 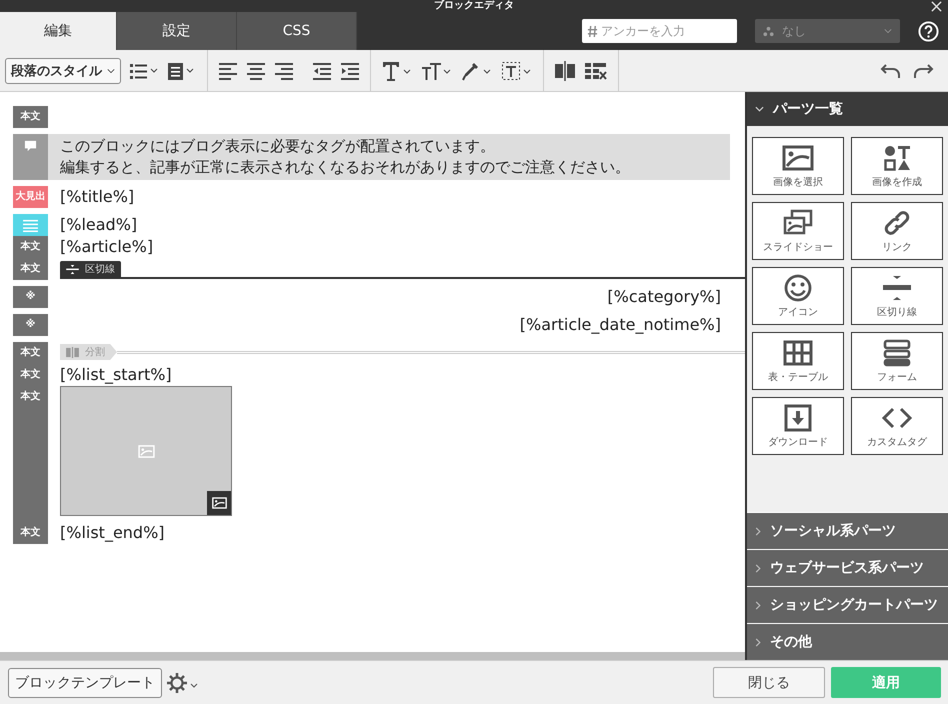 I want to click on close-icon, so click(x=936, y=6).